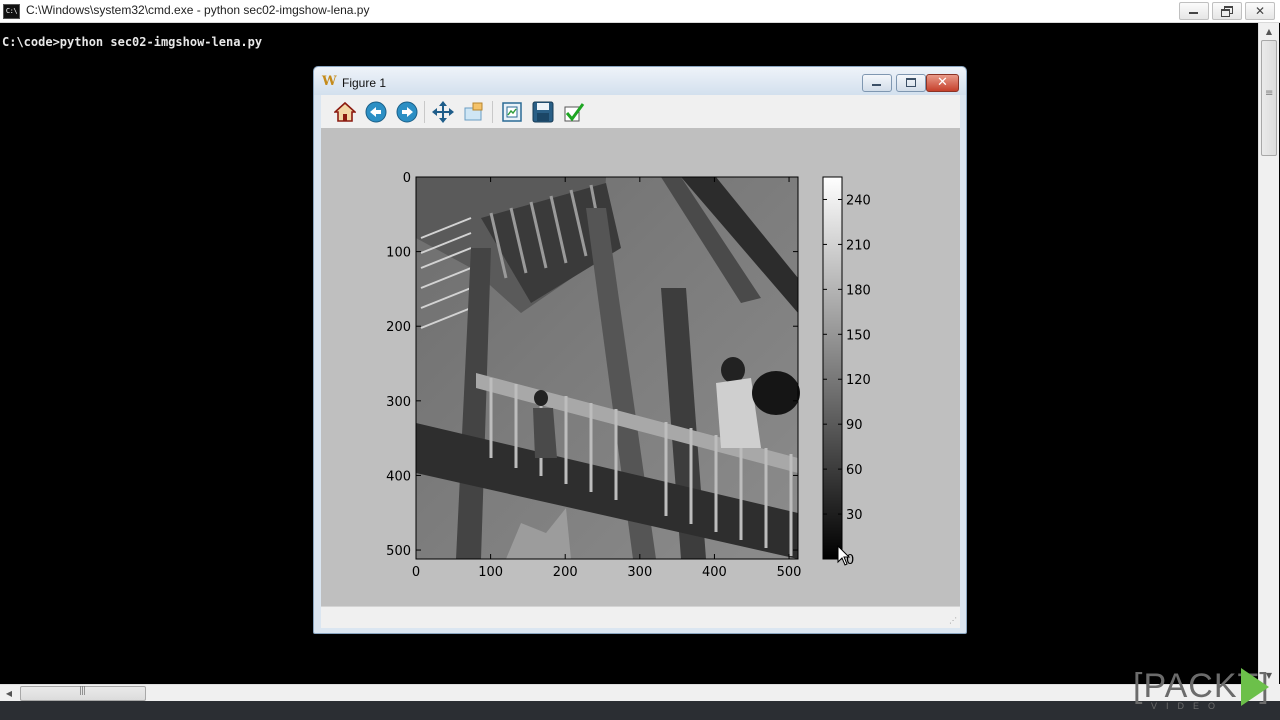 Image resolution: width=1280 pixels, height=720 pixels. I want to click on figure-maximize-button, so click(911, 83).